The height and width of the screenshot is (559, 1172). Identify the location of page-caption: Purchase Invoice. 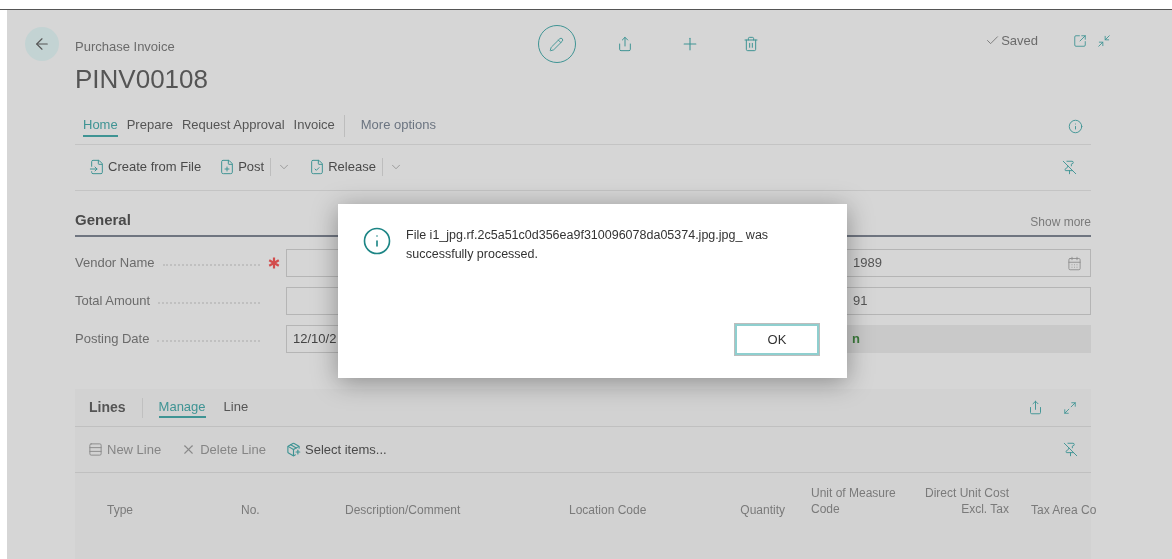
(125, 47).